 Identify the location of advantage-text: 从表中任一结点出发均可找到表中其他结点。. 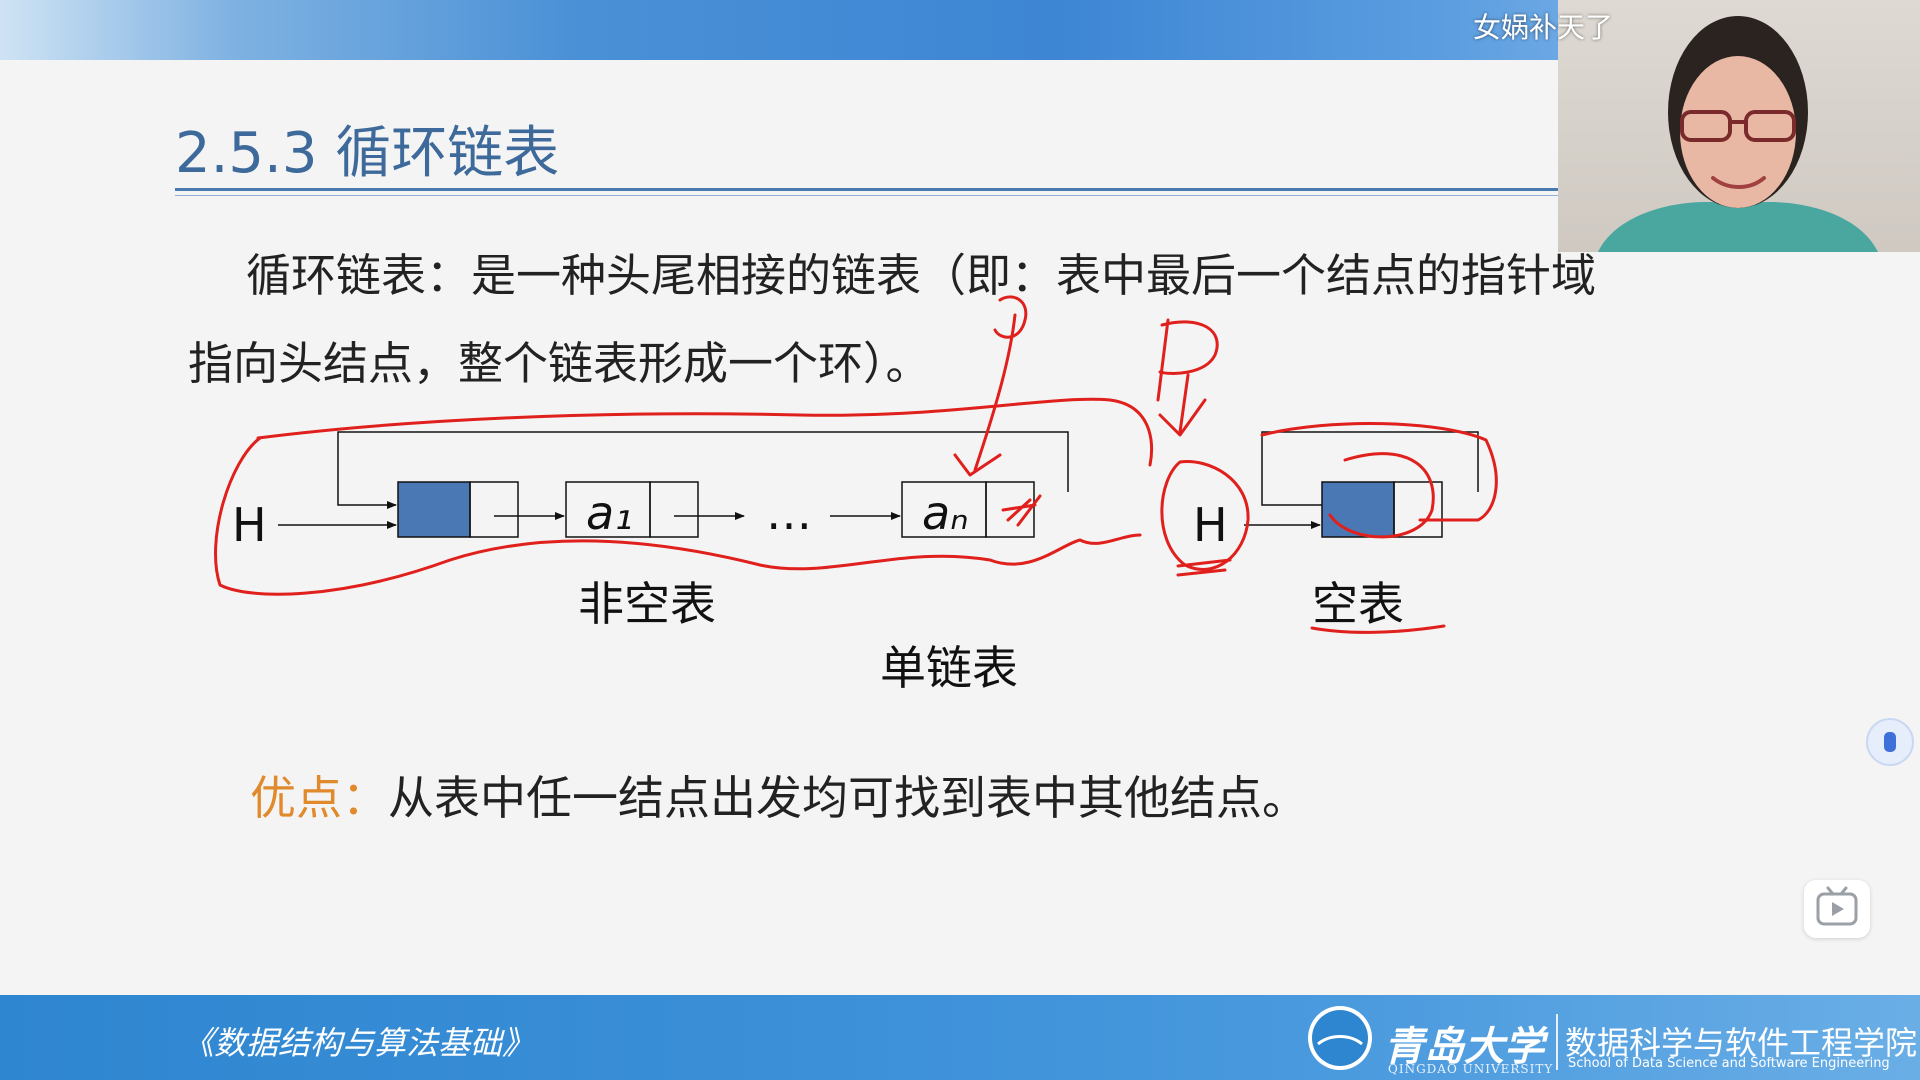
(848, 798).